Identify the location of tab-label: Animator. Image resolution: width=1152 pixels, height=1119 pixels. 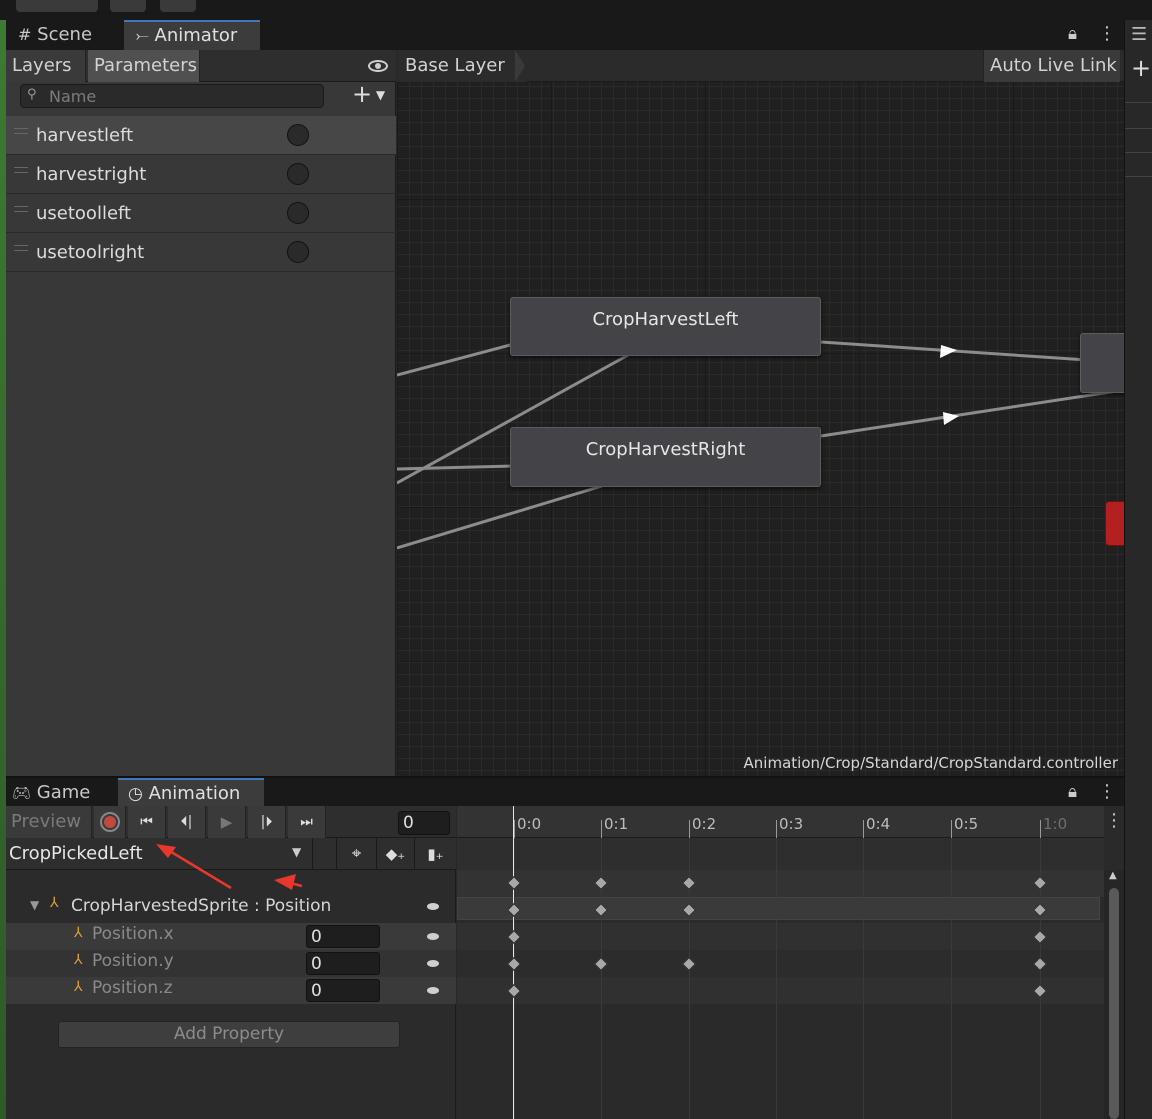
(196, 35).